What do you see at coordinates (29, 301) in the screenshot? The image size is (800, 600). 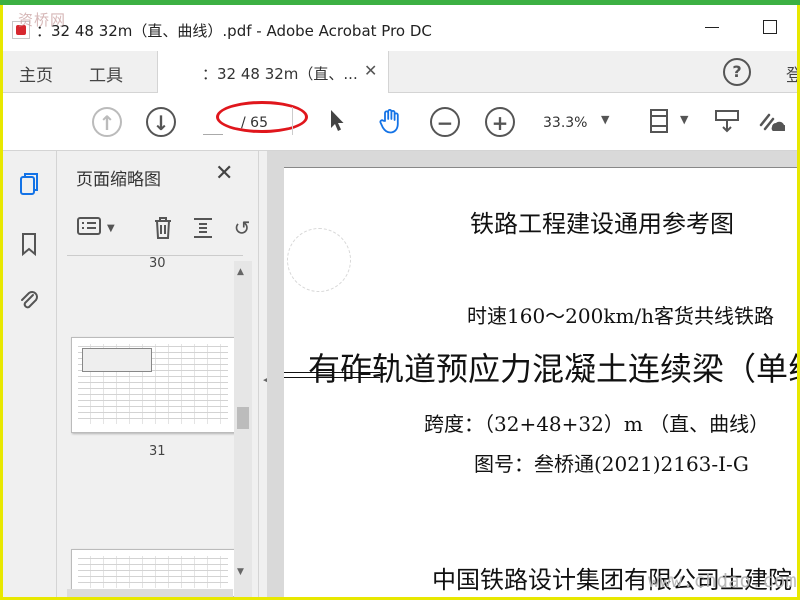 I see `attachment-icon` at bounding box center [29, 301].